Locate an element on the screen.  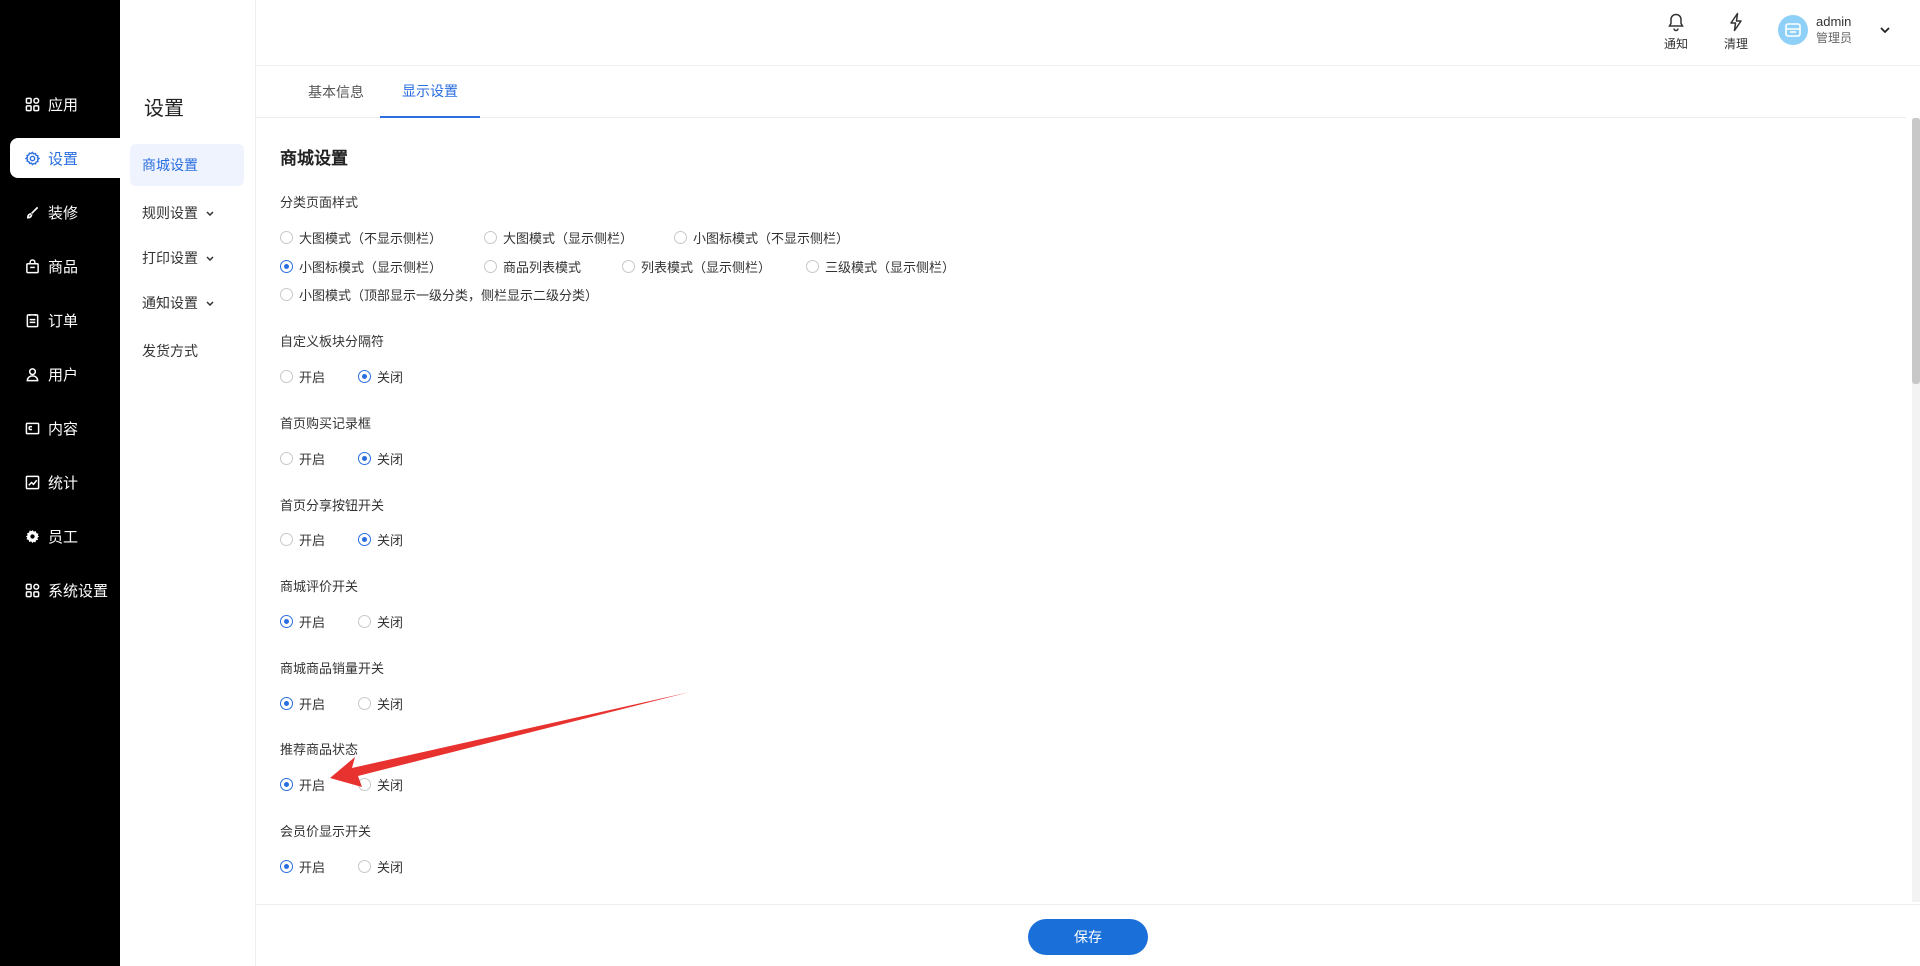
sub-item-notify-settings: 通知设置 is located at coordinates (187, 303).